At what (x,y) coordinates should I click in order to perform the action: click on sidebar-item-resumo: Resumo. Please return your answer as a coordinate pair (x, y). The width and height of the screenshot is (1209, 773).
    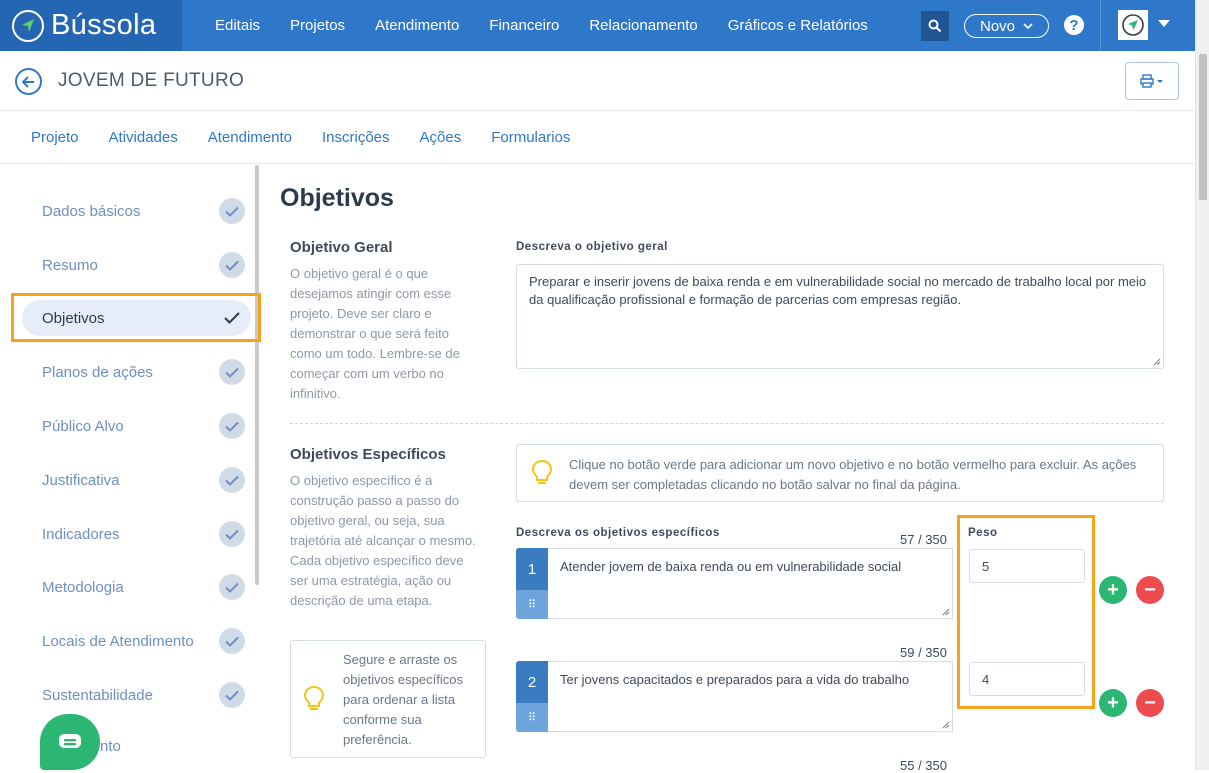
    Looking at the image, I should click on (136, 265).